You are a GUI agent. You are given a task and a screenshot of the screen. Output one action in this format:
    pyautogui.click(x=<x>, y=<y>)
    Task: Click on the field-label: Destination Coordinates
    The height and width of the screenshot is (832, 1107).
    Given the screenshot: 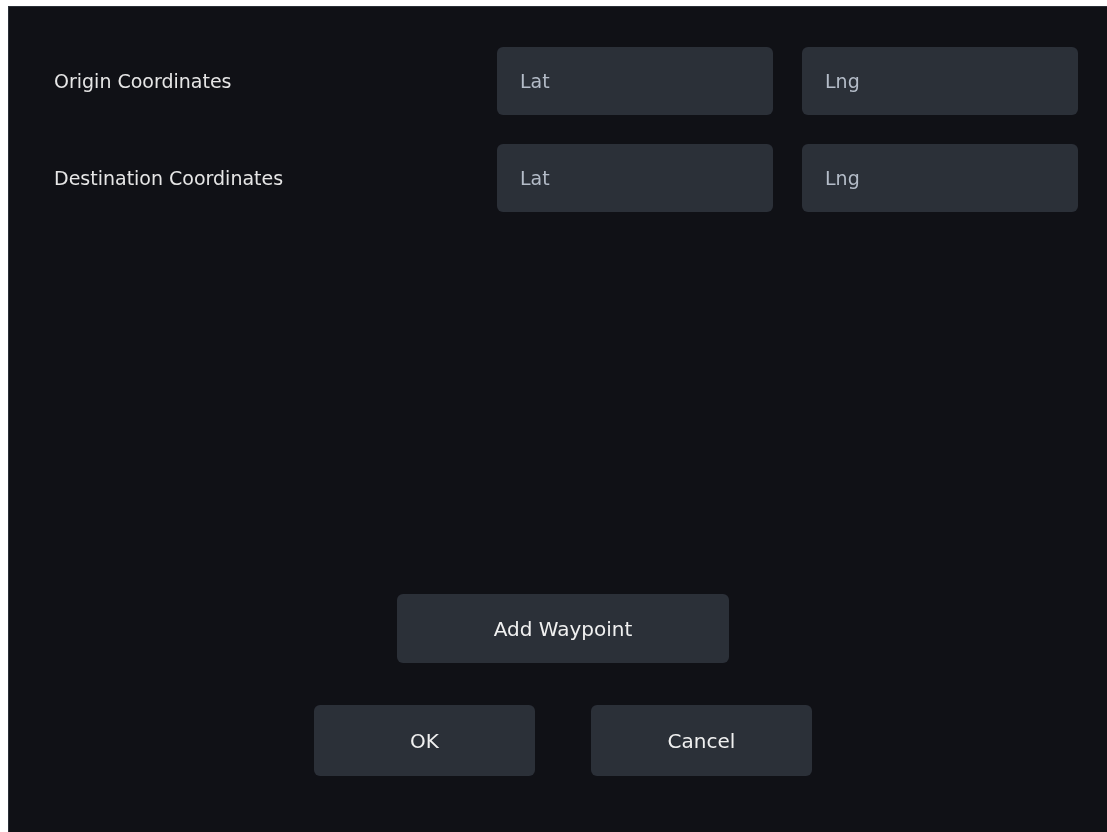 What is the action you would take?
    pyautogui.click(x=169, y=178)
    